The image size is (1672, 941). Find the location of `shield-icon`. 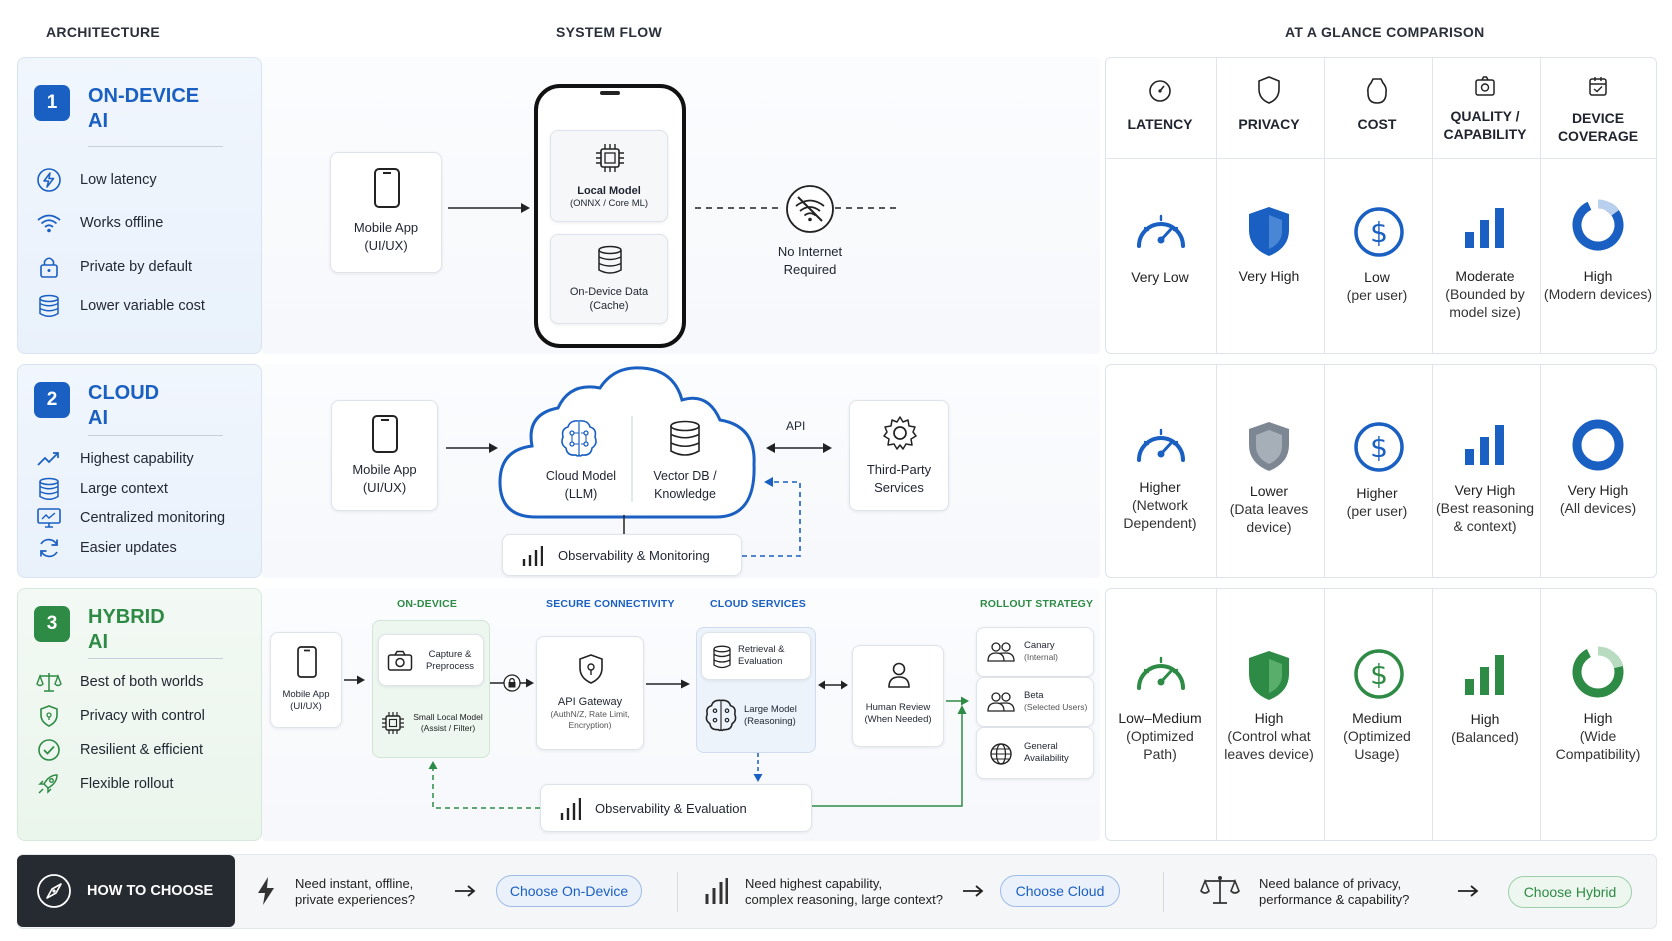

shield-icon is located at coordinates (1269, 90).